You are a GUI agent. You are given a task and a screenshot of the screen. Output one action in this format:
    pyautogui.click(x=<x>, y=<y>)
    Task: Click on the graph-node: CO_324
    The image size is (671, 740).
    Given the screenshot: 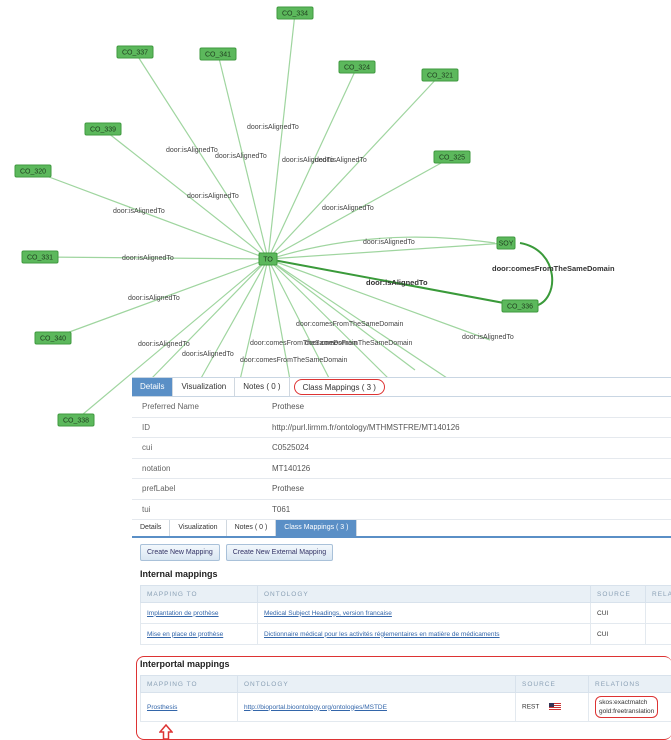 What is the action you would take?
    pyautogui.click(x=357, y=67)
    